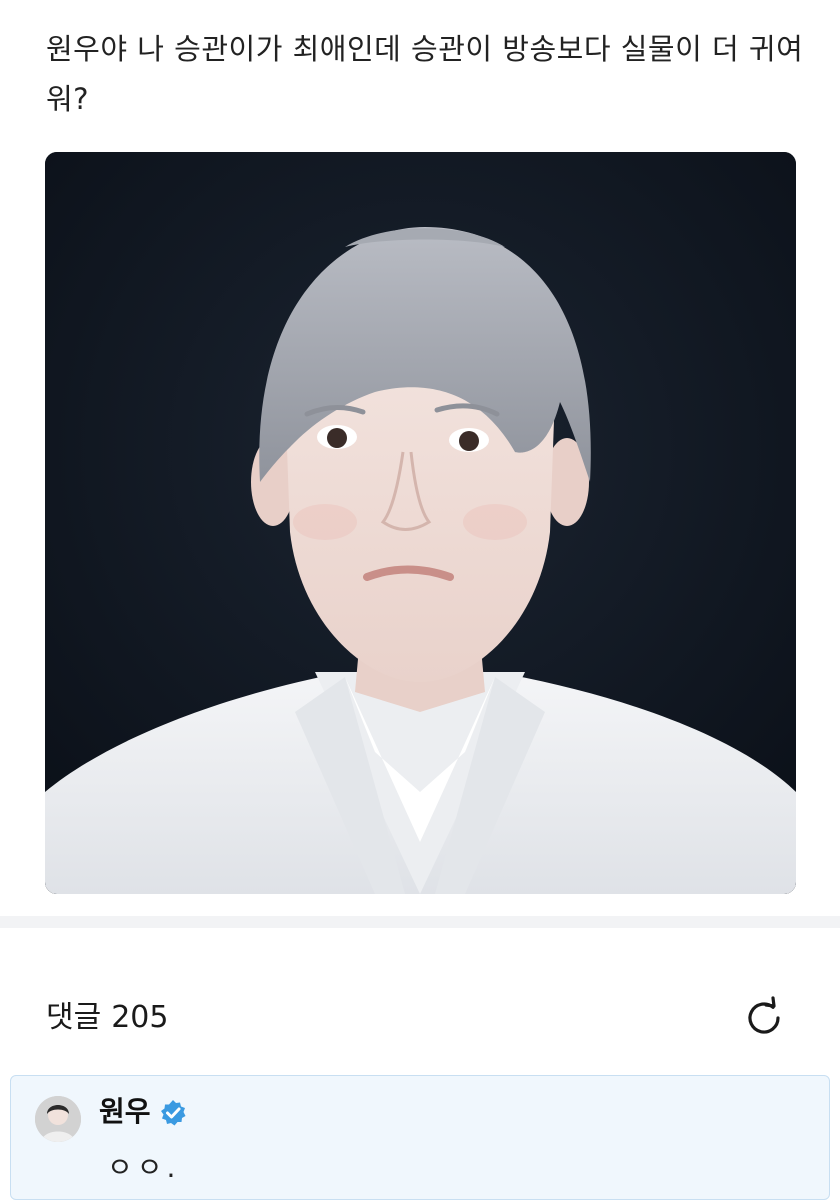 This screenshot has height=1200, width=840. I want to click on pinned-comment: 원우 ㅇㅇ., so click(420, 1137).